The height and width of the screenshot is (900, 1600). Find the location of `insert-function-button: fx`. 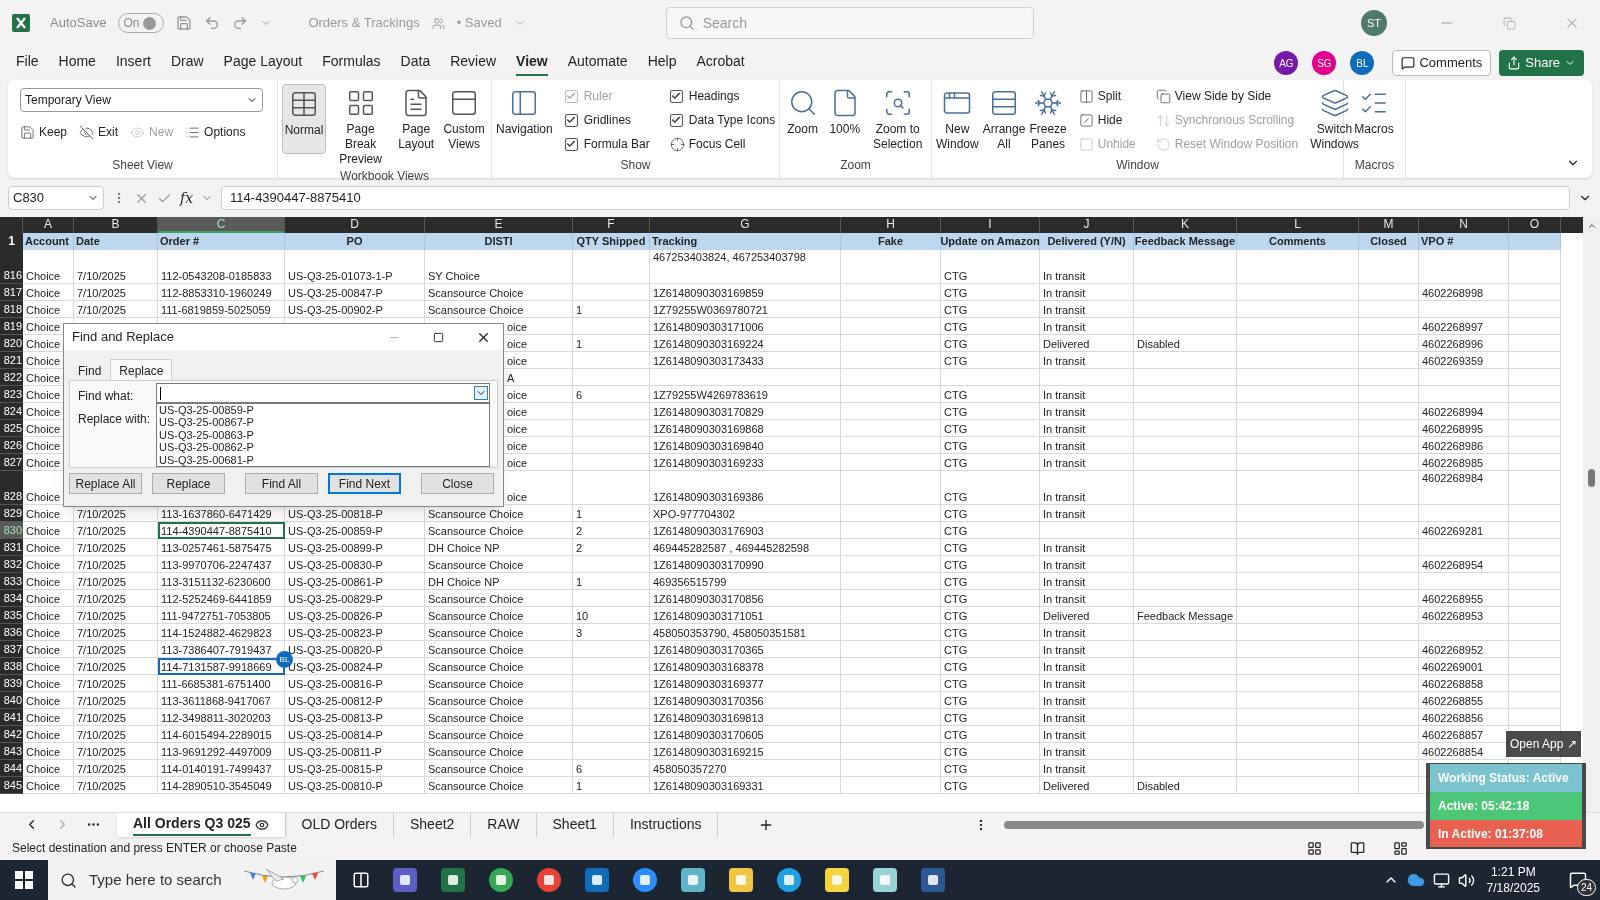

insert-function-button: fx is located at coordinates (187, 198).